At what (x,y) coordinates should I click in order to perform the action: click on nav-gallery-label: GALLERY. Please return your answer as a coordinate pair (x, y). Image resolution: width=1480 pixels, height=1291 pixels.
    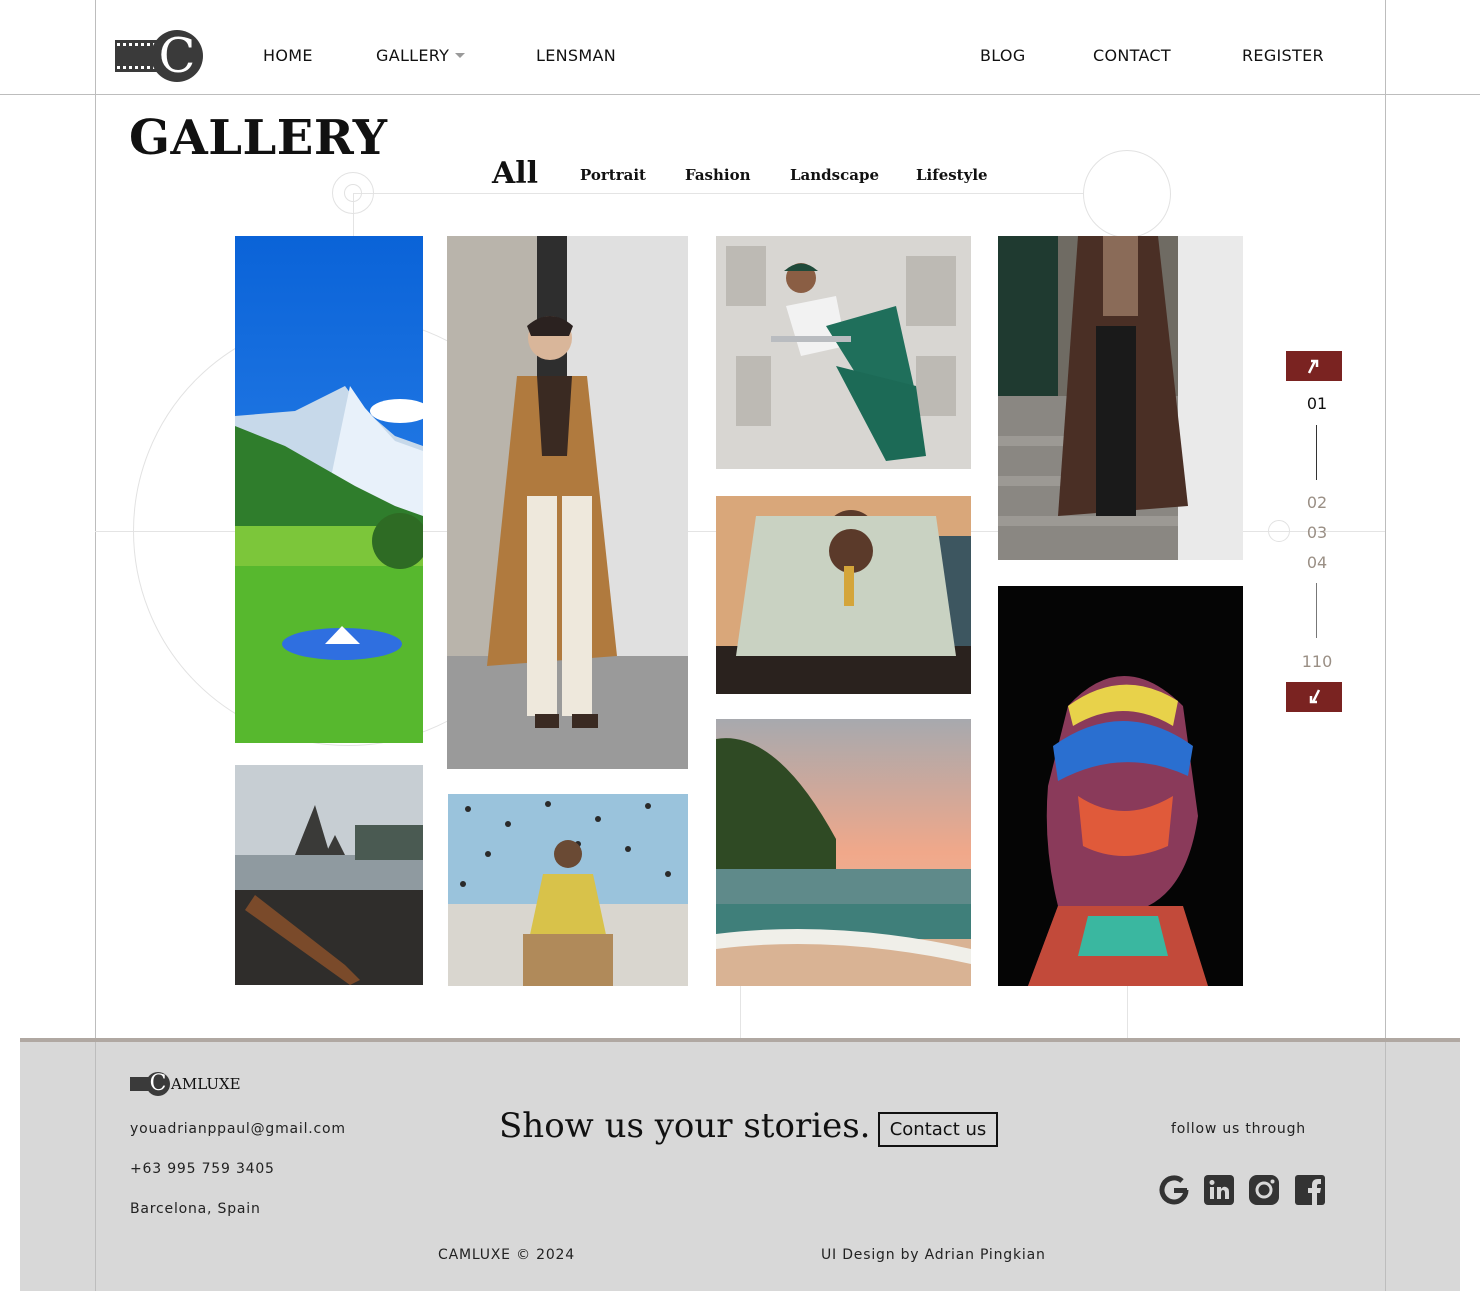
    Looking at the image, I should click on (413, 55).